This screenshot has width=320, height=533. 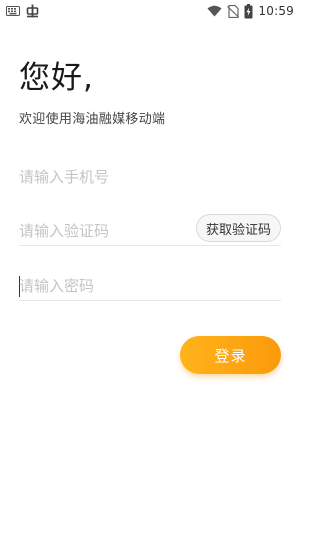 What do you see at coordinates (32, 11) in the screenshot?
I see `bug-icon` at bounding box center [32, 11].